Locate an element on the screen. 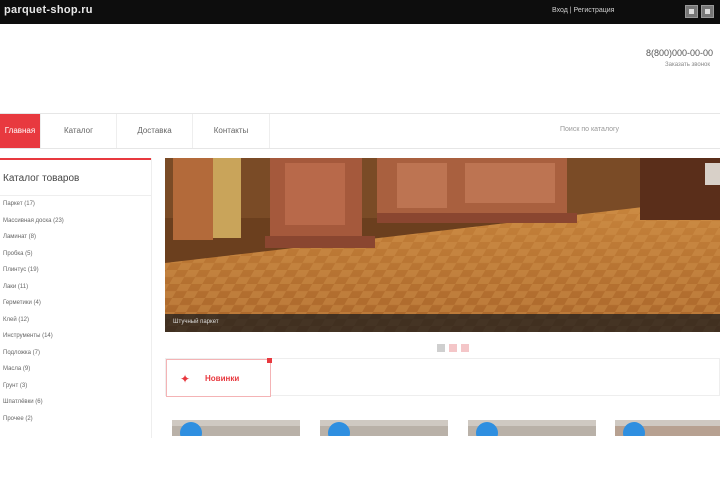 This screenshot has width=720, height=480. menu-button is located at coordinates (707, 11).